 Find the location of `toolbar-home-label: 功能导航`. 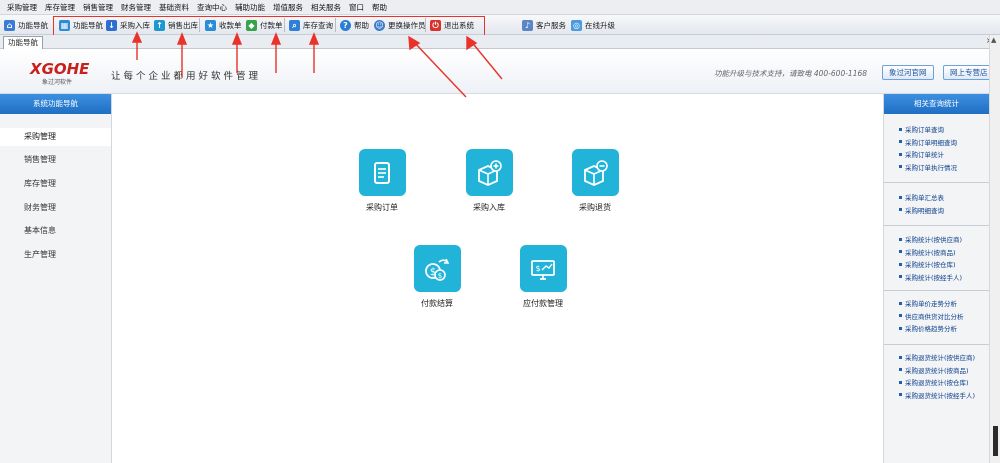

toolbar-home-label: 功能导航 is located at coordinates (33, 25).